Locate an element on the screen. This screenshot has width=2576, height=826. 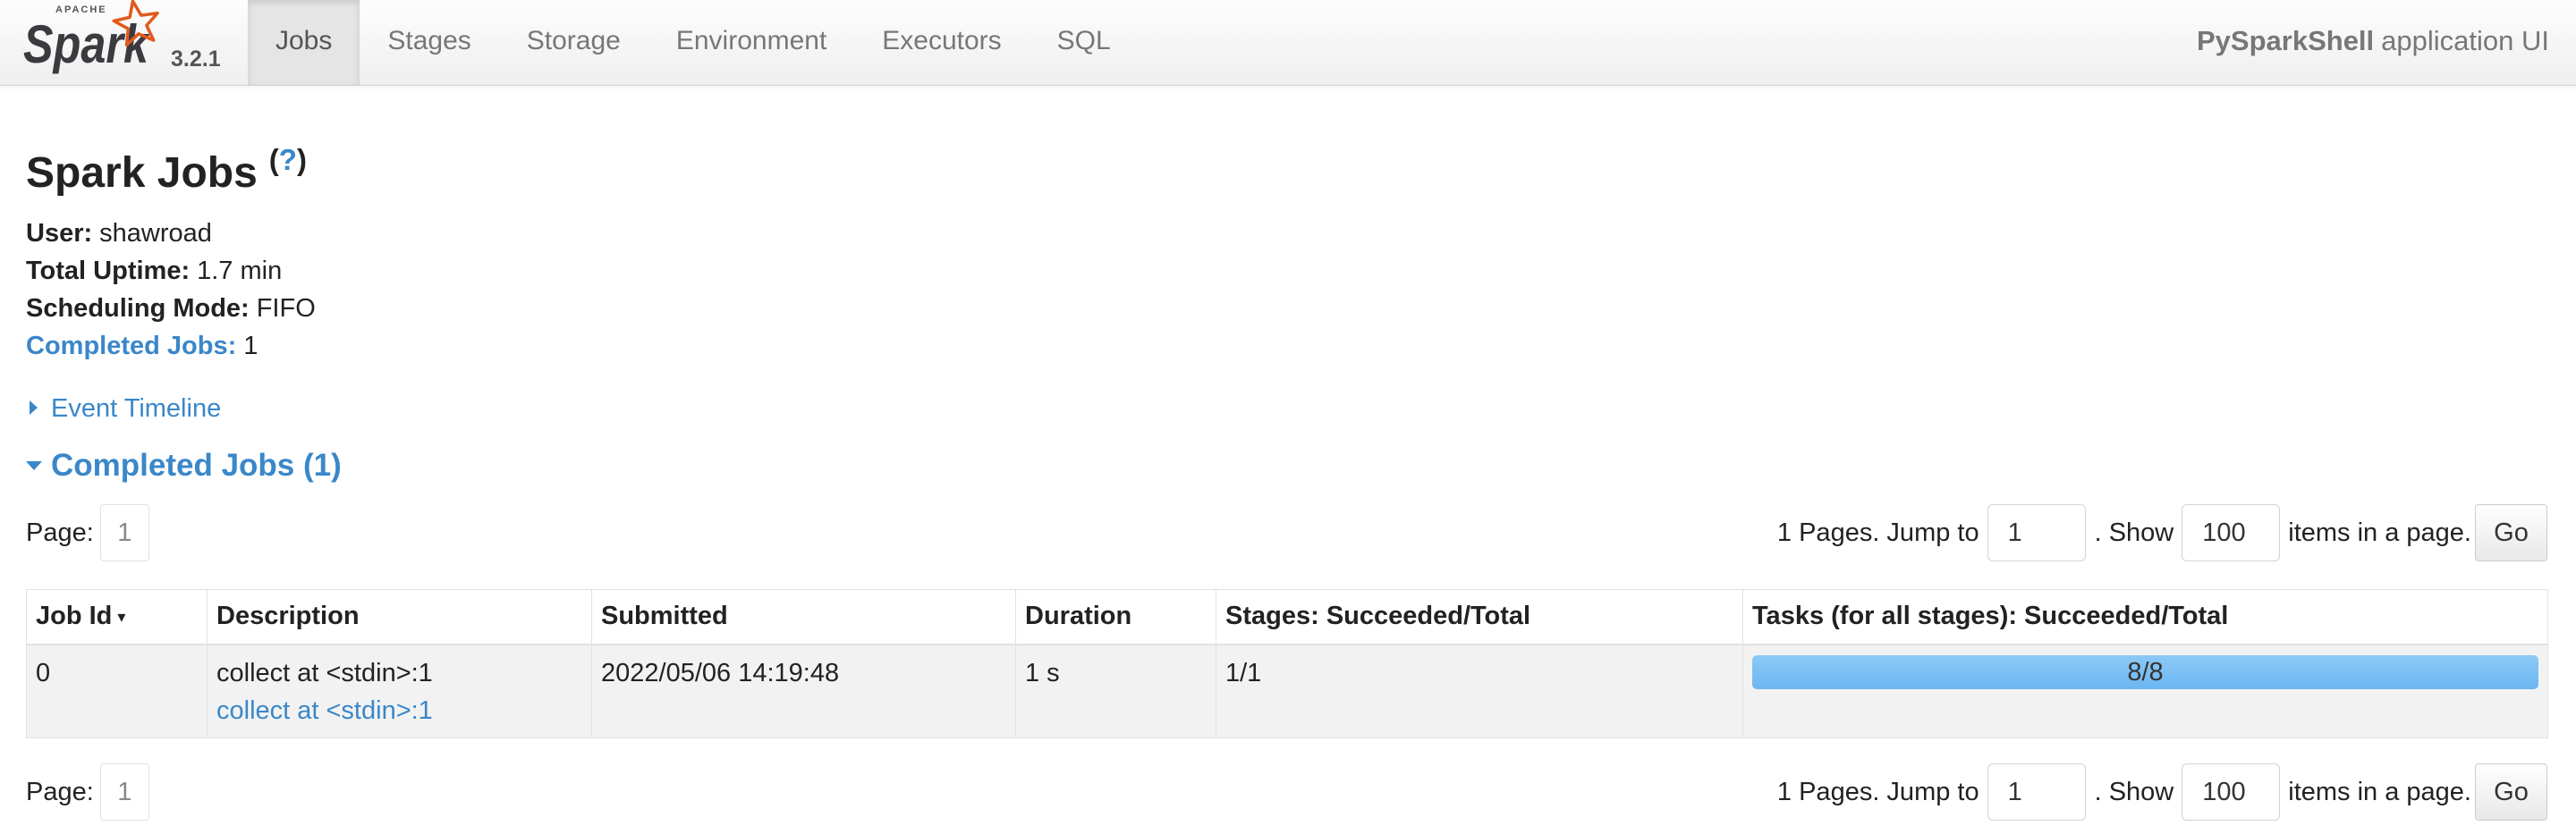
event-timeline-toggle: Event Timeline is located at coordinates (123, 408).